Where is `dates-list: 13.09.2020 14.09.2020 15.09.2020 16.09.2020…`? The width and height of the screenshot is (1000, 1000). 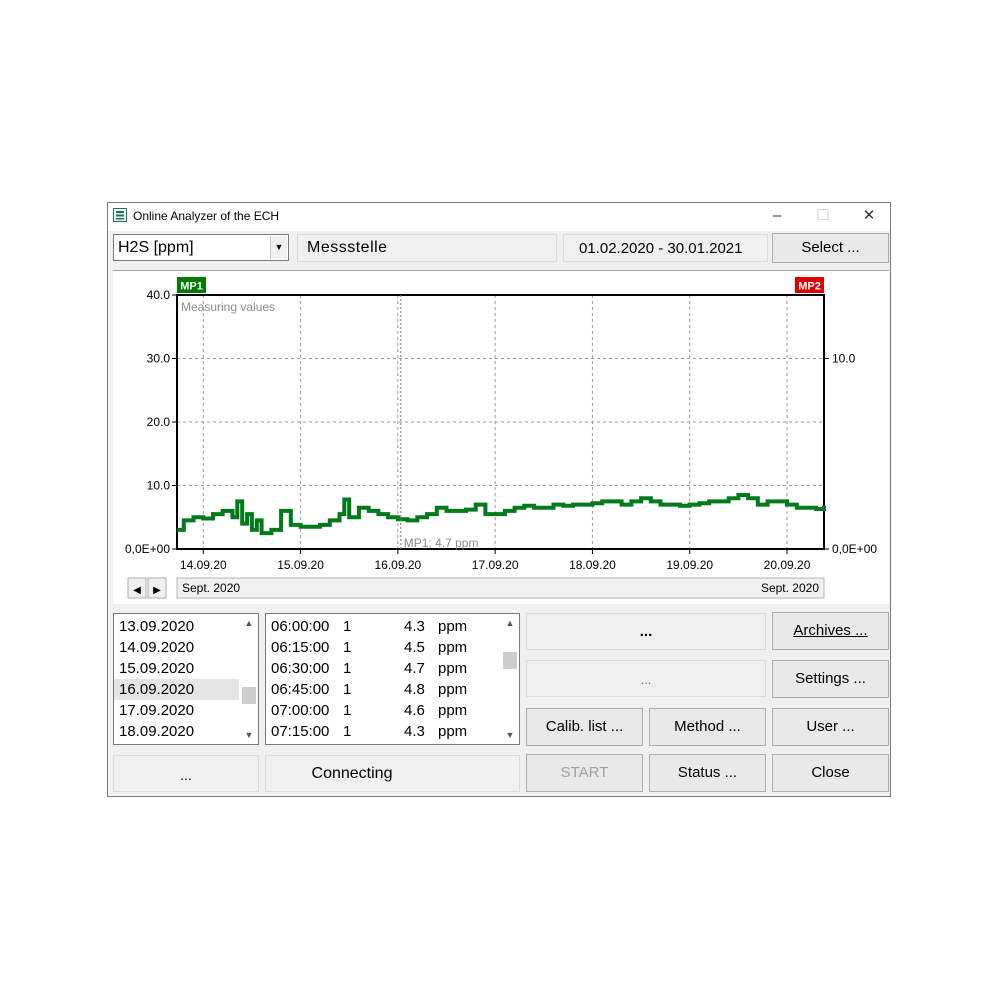
dates-list: 13.09.2020 14.09.2020 15.09.2020 16.09.2020… is located at coordinates (186, 679).